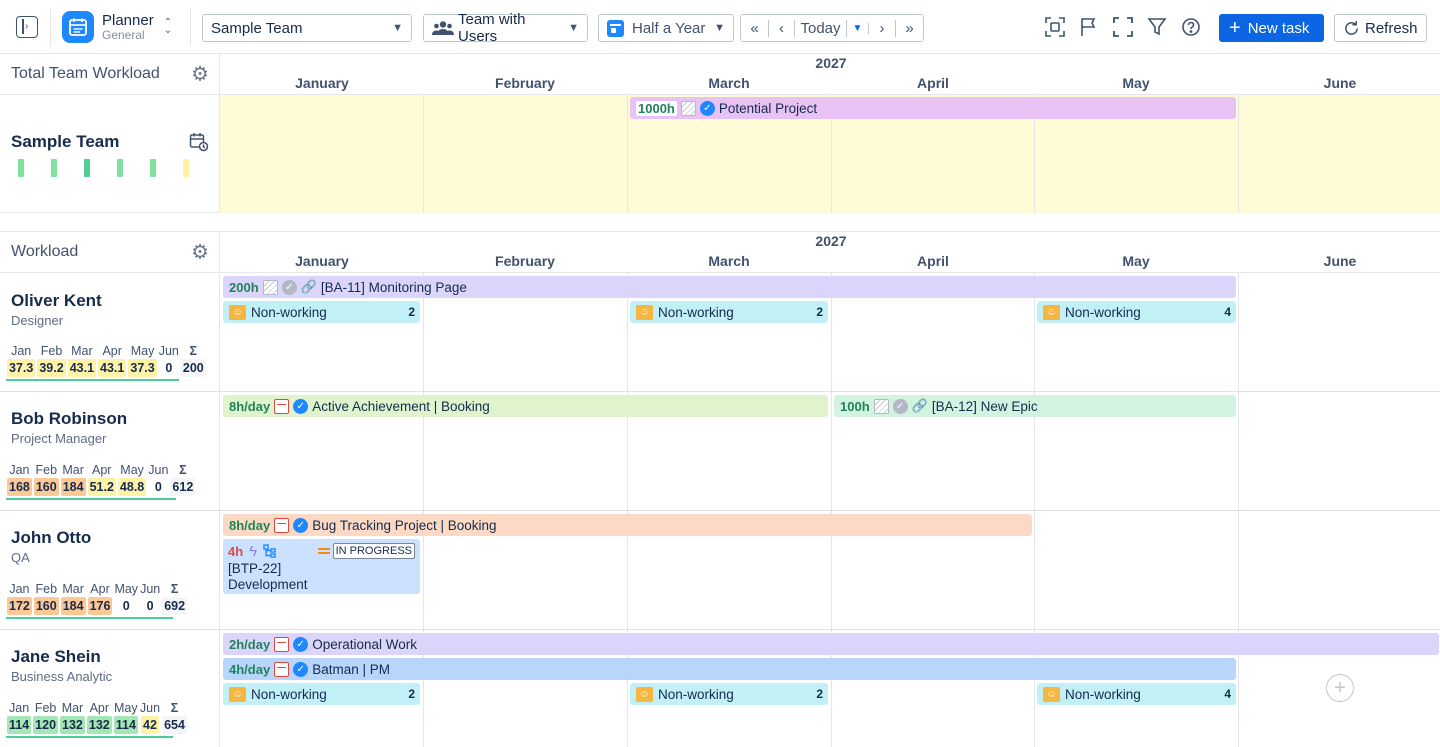 The image size is (1440, 747). What do you see at coordinates (307, 28) in the screenshot?
I see `team-select: Sample Team ▼` at bounding box center [307, 28].